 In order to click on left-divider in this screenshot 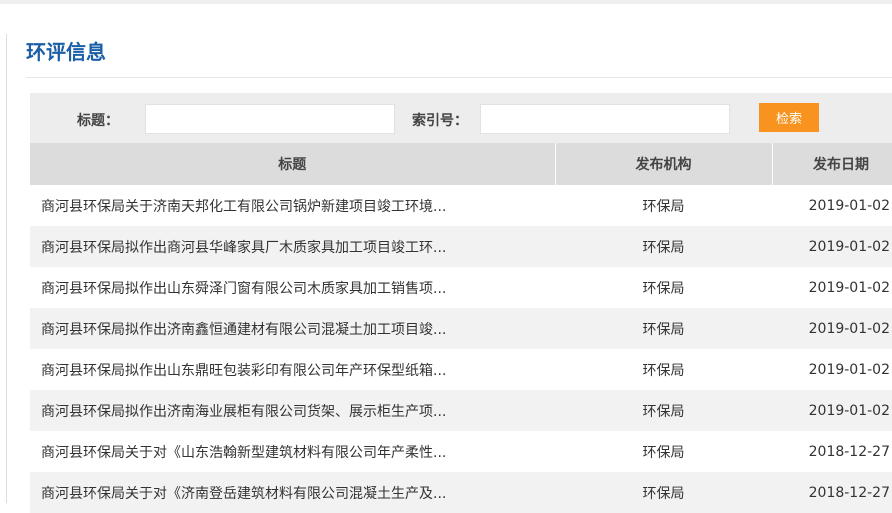, I will do `click(6, 268)`.